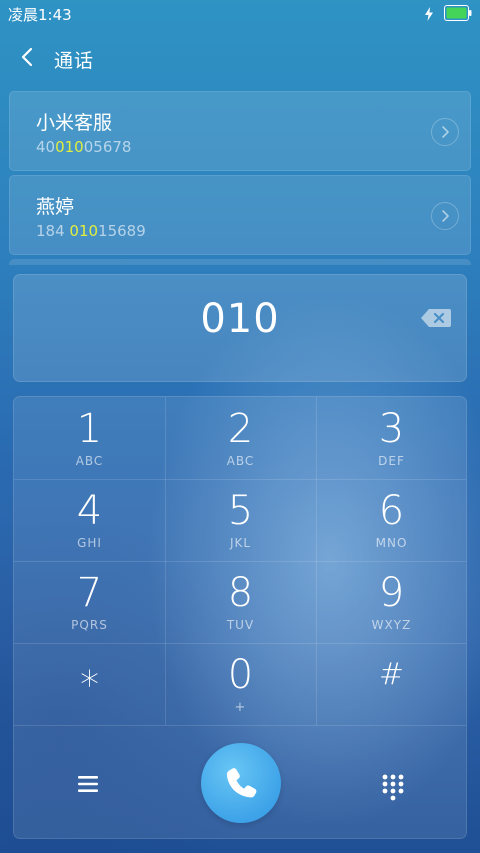  I want to click on key-8: 8 TUV, so click(240, 602).